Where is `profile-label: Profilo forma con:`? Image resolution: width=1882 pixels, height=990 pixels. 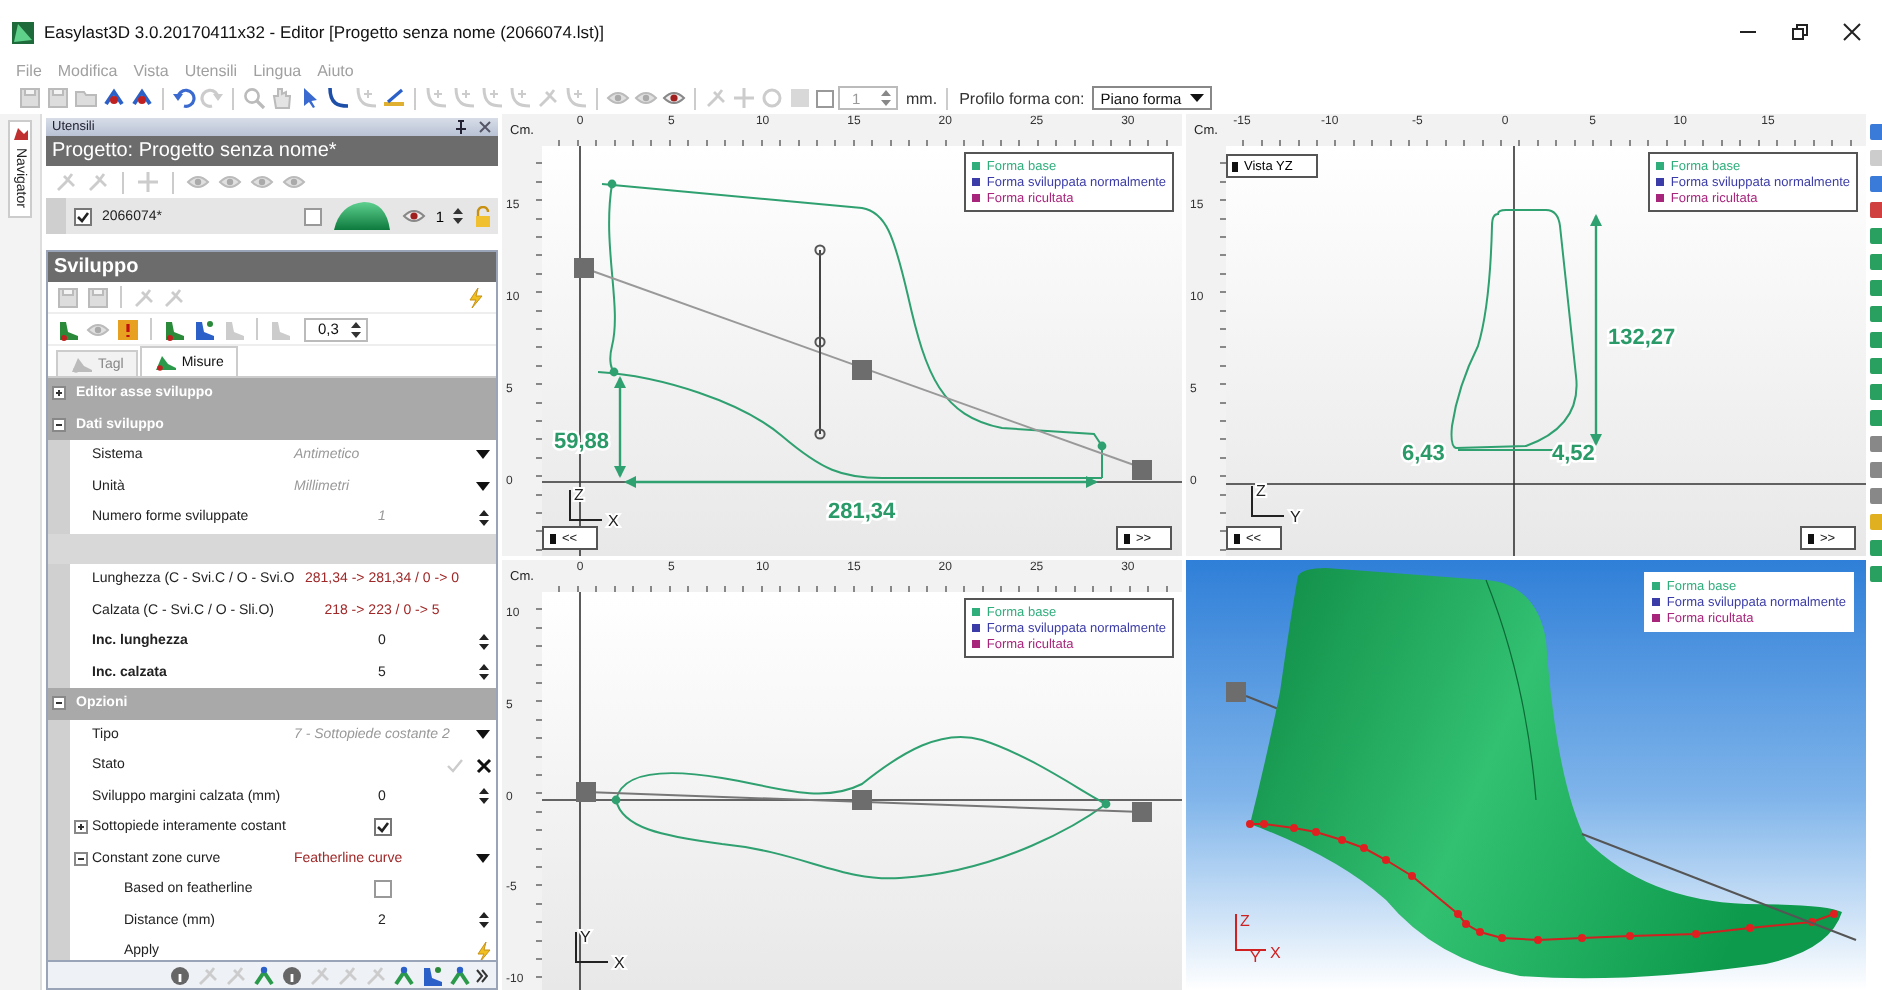 profile-label: Profilo forma con: is located at coordinates (1022, 98).